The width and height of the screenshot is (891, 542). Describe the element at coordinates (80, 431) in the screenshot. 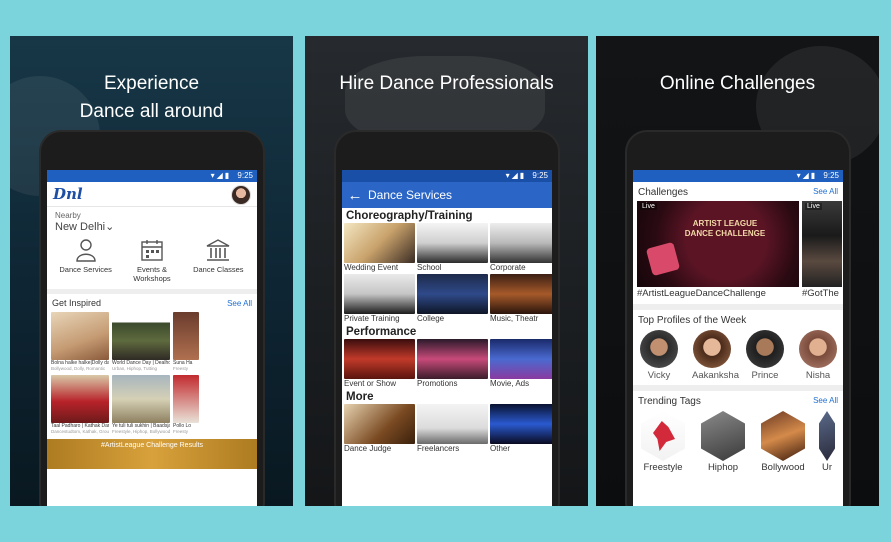

I see `video-tags: Dancestudtom, Kathak, Group` at that location.